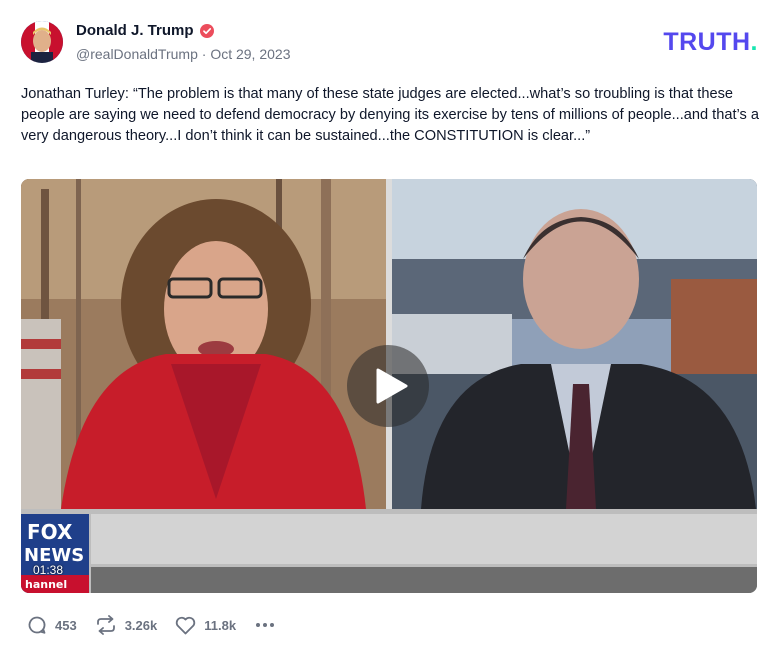  What do you see at coordinates (37, 625) in the screenshot?
I see `reply-icon` at bounding box center [37, 625].